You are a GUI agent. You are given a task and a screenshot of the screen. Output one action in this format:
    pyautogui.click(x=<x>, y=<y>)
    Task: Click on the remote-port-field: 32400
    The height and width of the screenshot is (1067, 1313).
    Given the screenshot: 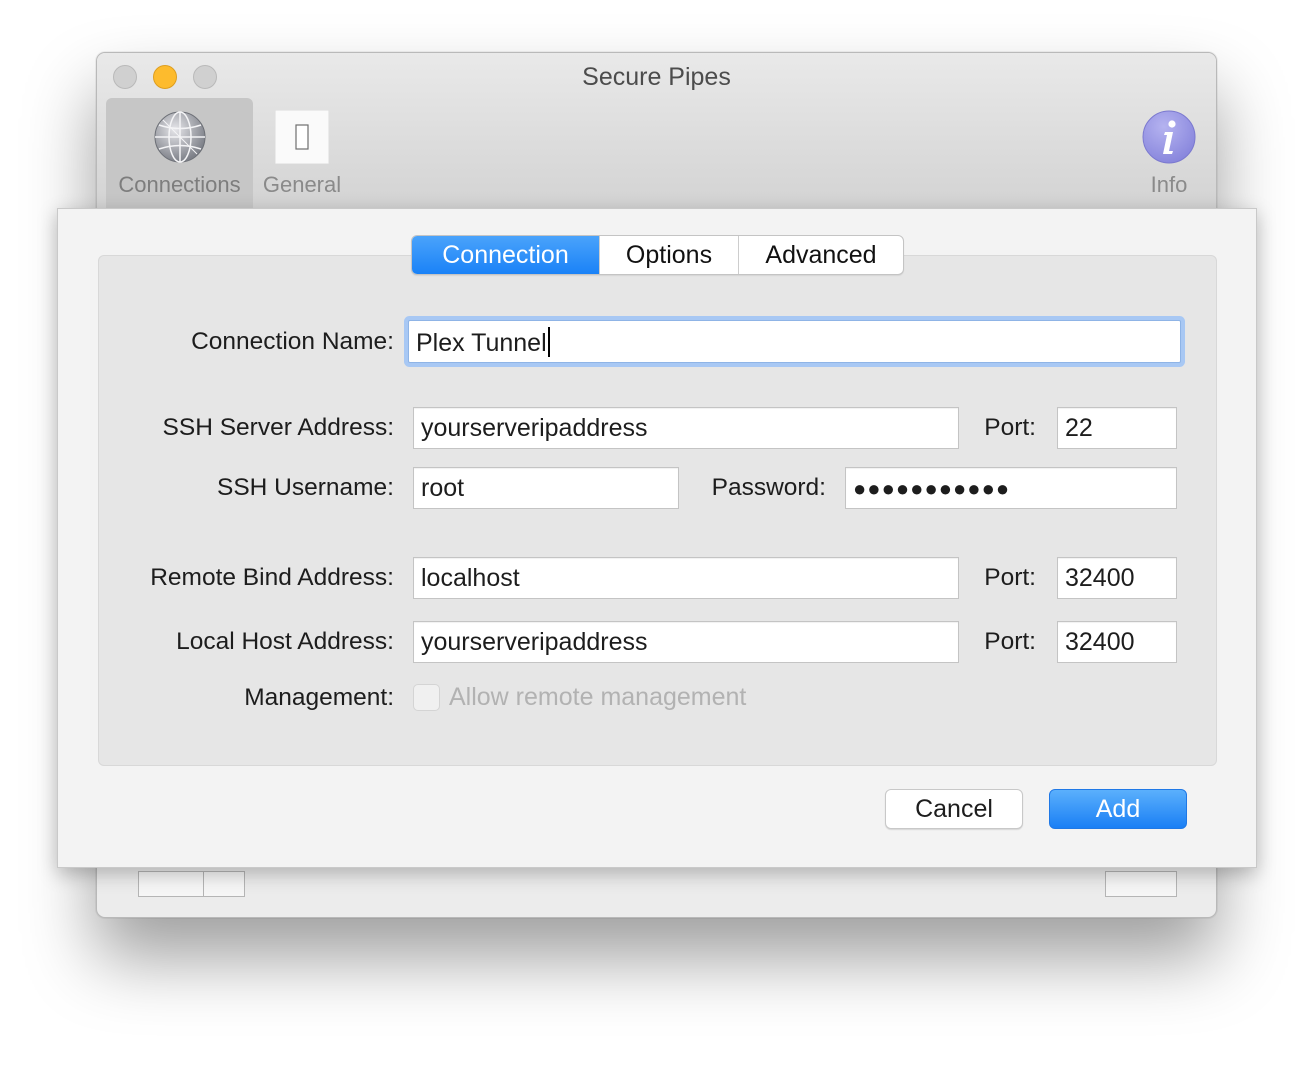 What is the action you would take?
    pyautogui.click(x=1117, y=578)
    